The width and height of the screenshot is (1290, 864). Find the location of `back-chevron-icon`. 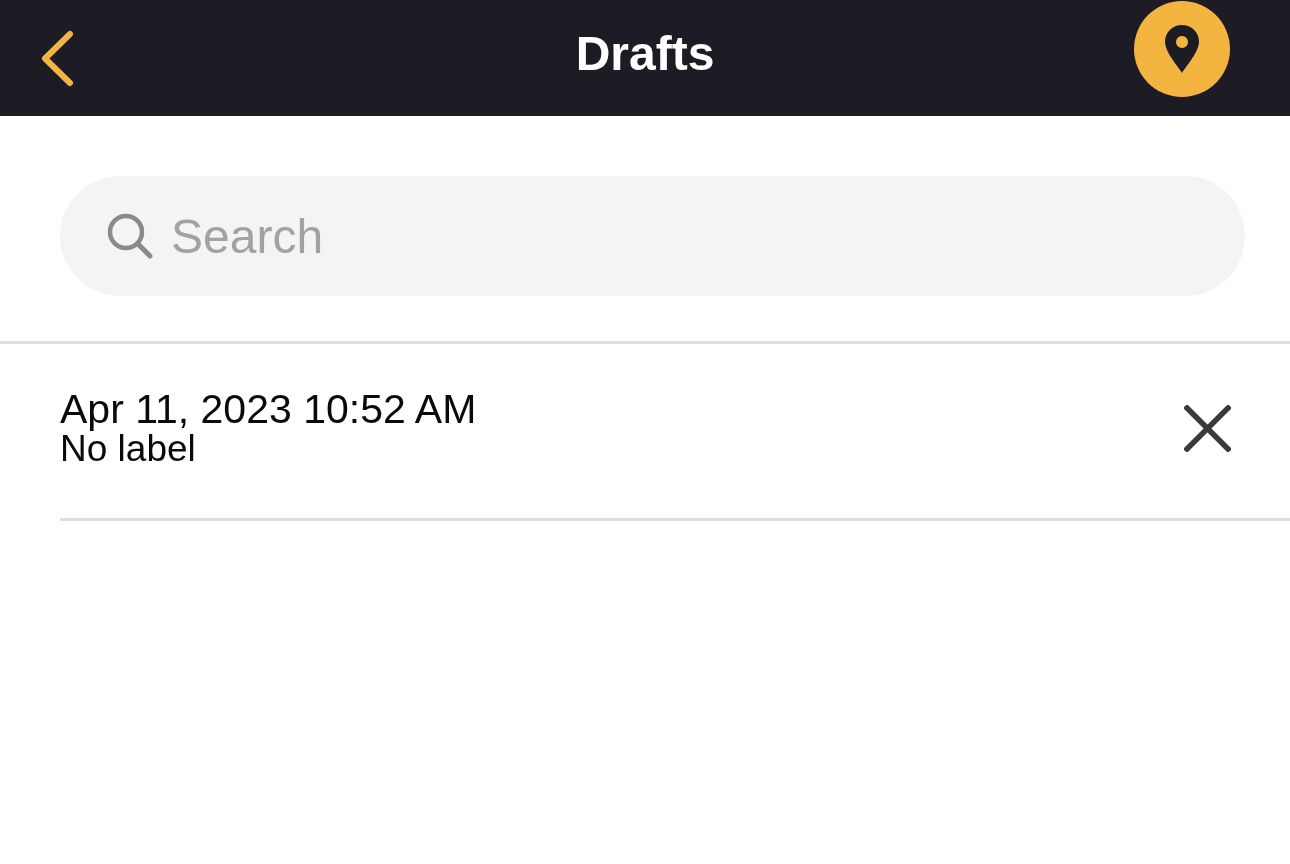

back-chevron-icon is located at coordinates (57, 58).